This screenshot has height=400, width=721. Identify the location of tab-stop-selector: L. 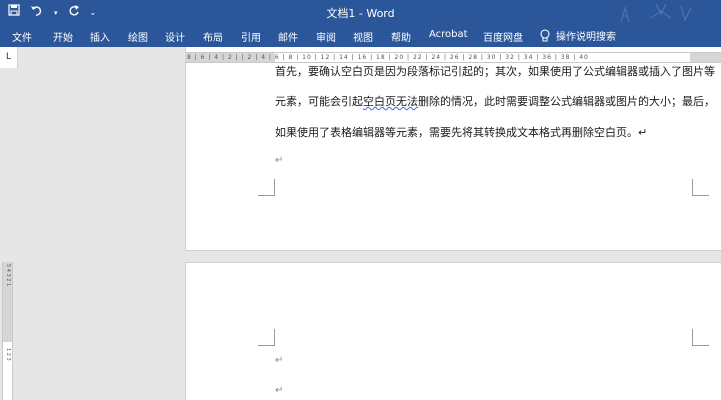
(9, 57).